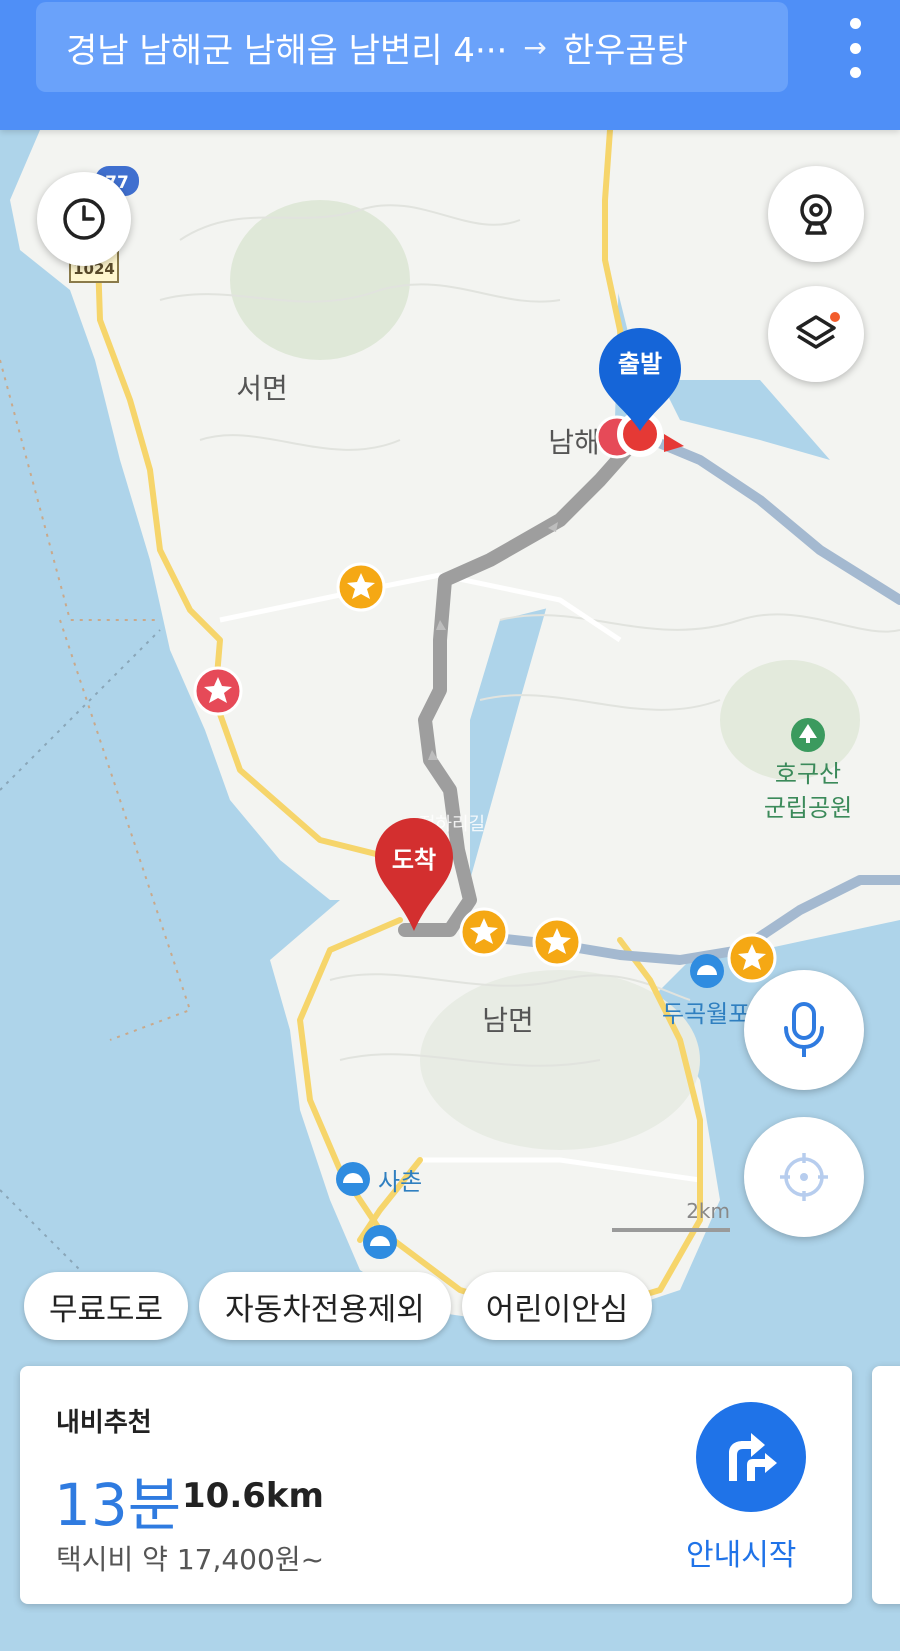 This screenshot has height=1651, width=900. Describe the element at coordinates (625, 50) in the screenshot. I see `destination-text: 한우곰탕` at that location.